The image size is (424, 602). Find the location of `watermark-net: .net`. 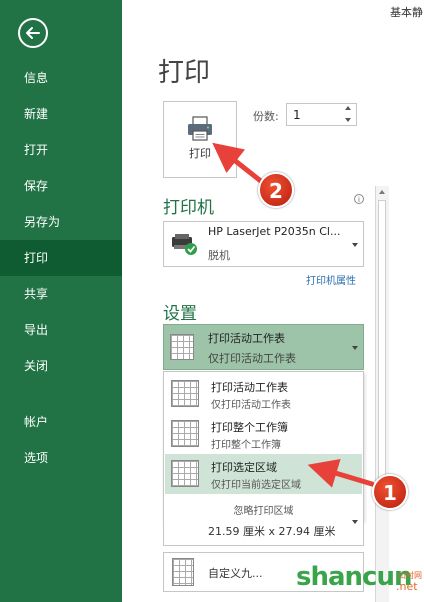

watermark-net: .net is located at coordinates (407, 586).